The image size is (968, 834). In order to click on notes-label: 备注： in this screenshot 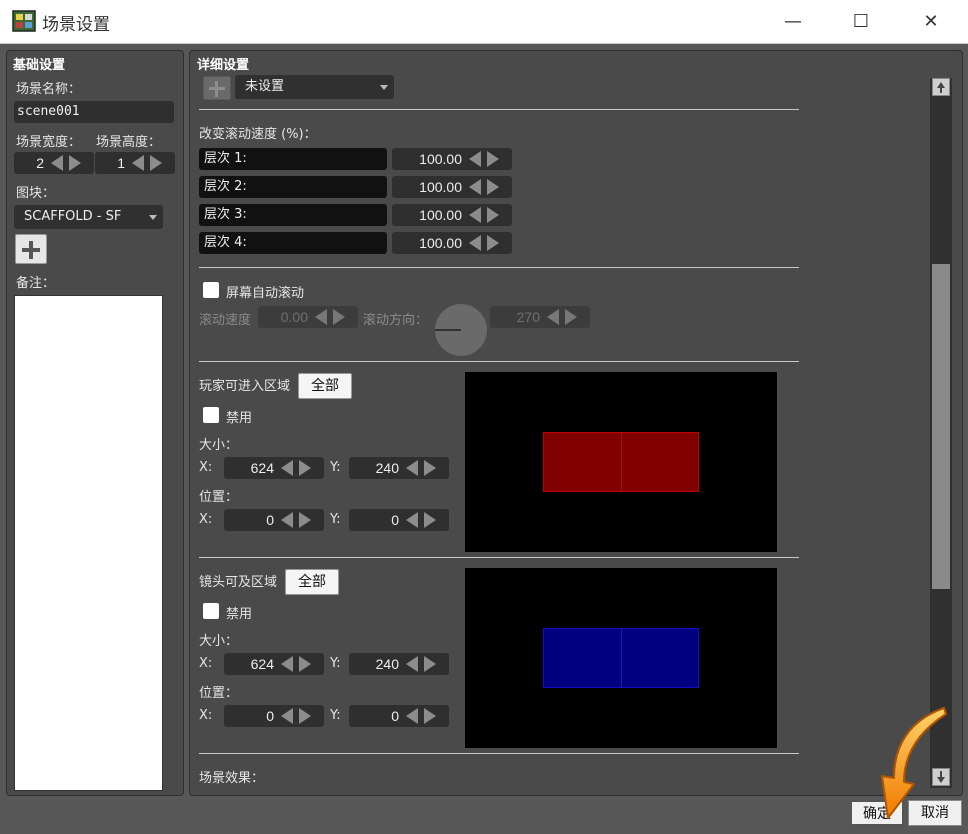, I will do `click(36, 283)`.